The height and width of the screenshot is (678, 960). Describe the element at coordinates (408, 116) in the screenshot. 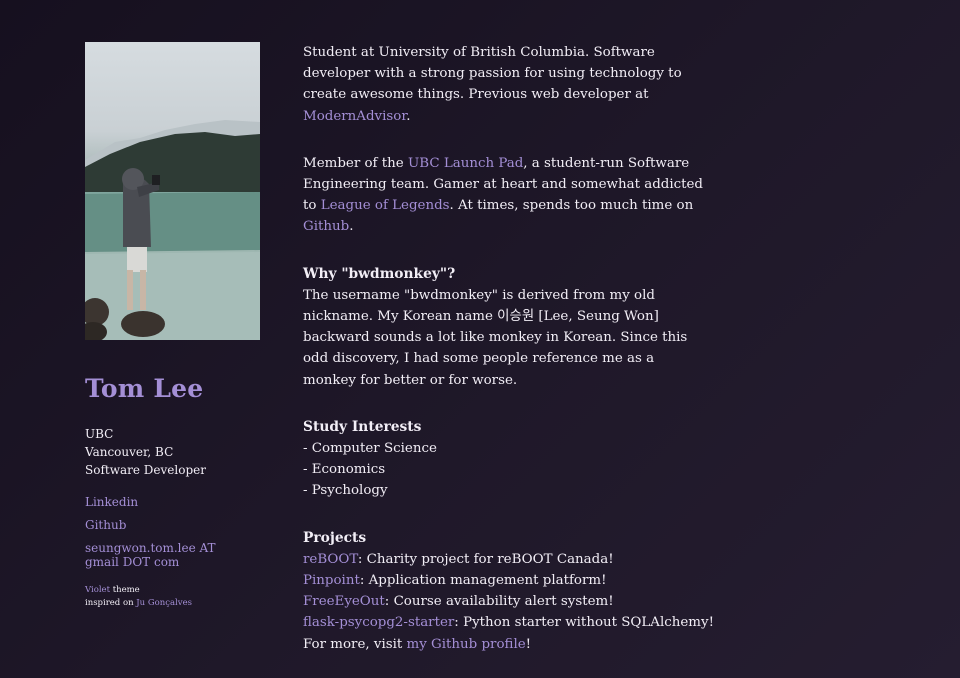

I see `intro-end: .` at that location.